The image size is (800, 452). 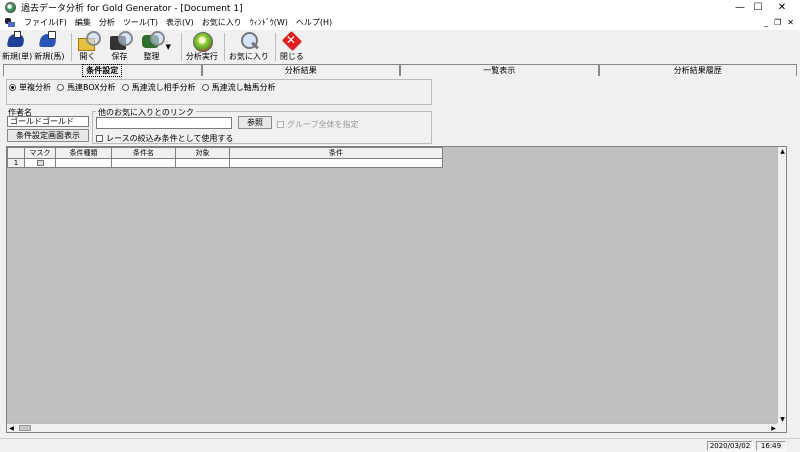 What do you see at coordinates (730, 446) in the screenshot?
I see `status-date: 2020/03/02` at bounding box center [730, 446].